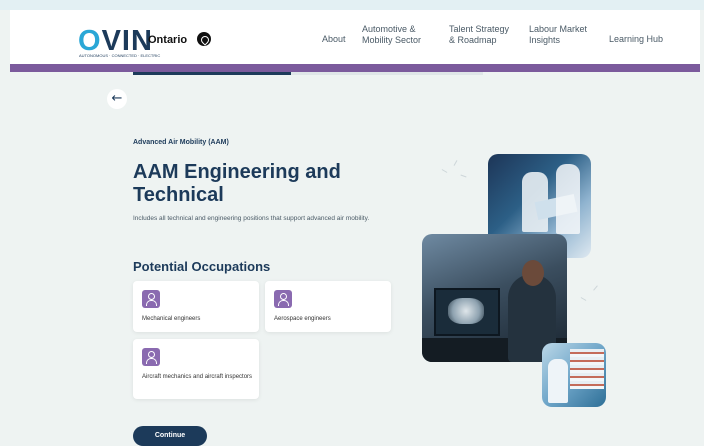 The width and height of the screenshot is (704, 446). I want to click on page-title: AAM Engineering and Technical, so click(237, 183).